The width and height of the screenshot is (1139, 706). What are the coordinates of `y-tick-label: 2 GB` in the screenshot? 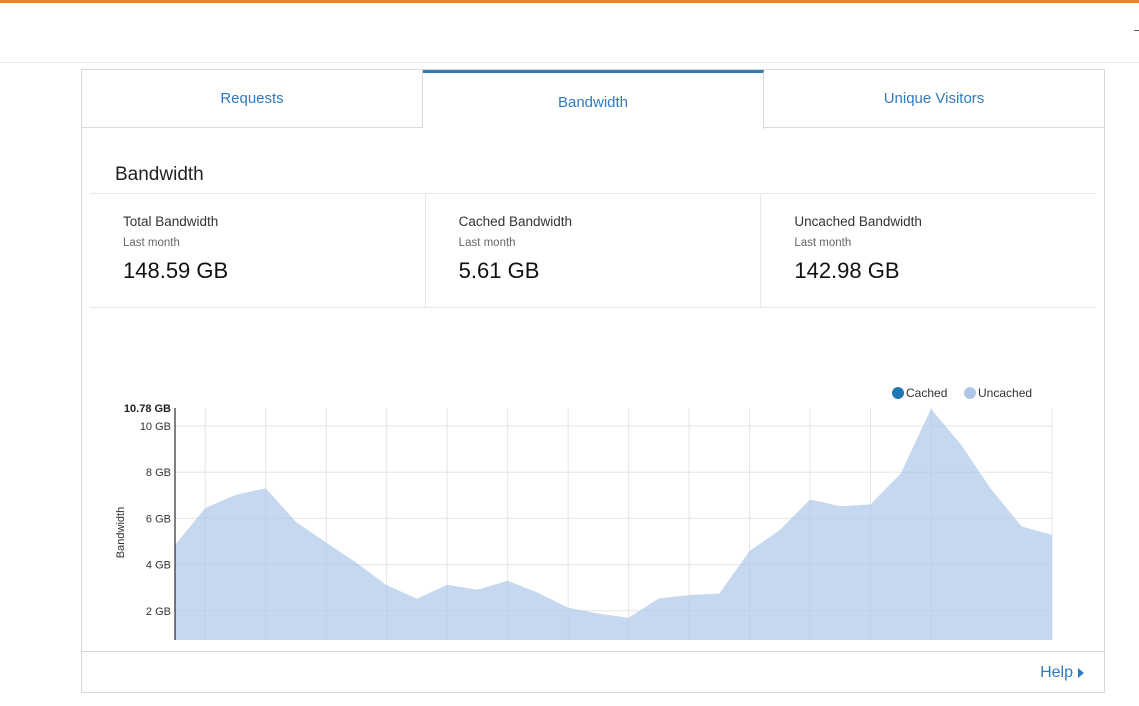 It's located at (158, 612).